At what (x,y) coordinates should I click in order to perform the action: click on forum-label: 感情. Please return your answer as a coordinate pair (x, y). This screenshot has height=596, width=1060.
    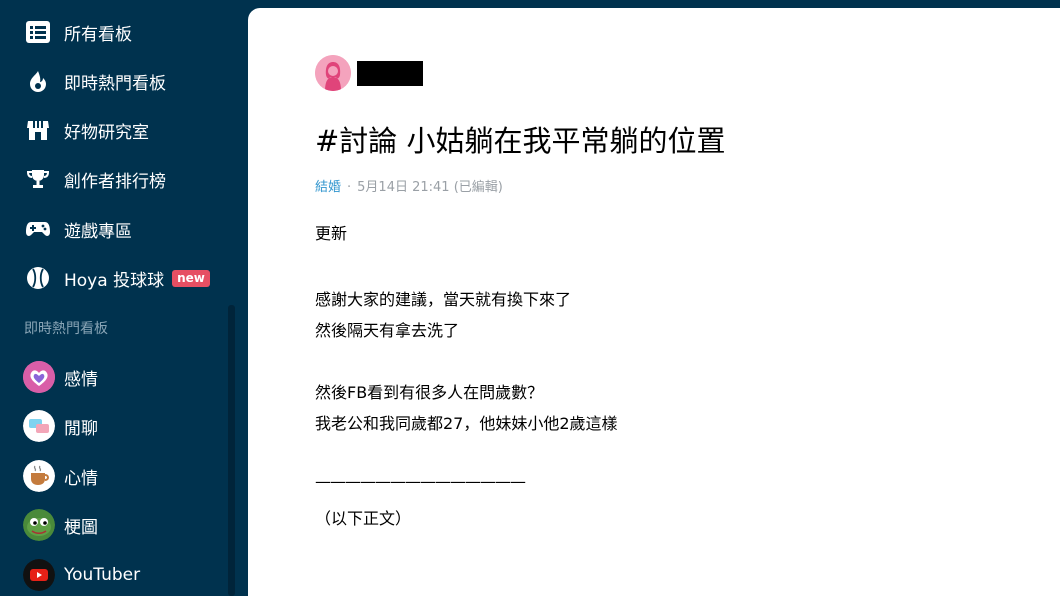
    Looking at the image, I should click on (81, 379).